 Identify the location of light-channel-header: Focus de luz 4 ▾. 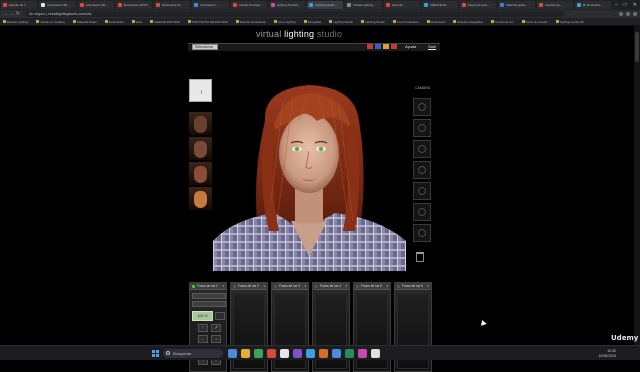
(331, 286).